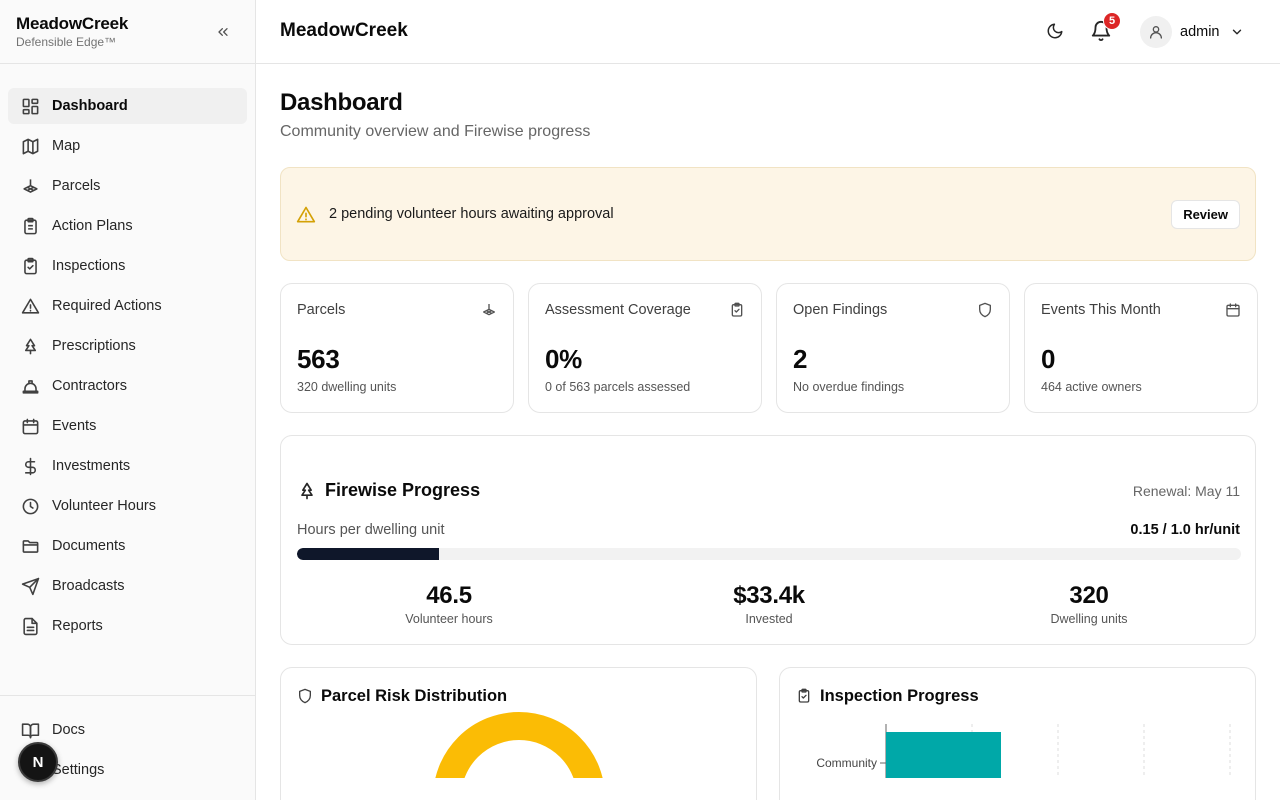 The image size is (1280, 800). What do you see at coordinates (127, 186) in the screenshot?
I see `sidebar-item-parcels: Parcels` at bounding box center [127, 186].